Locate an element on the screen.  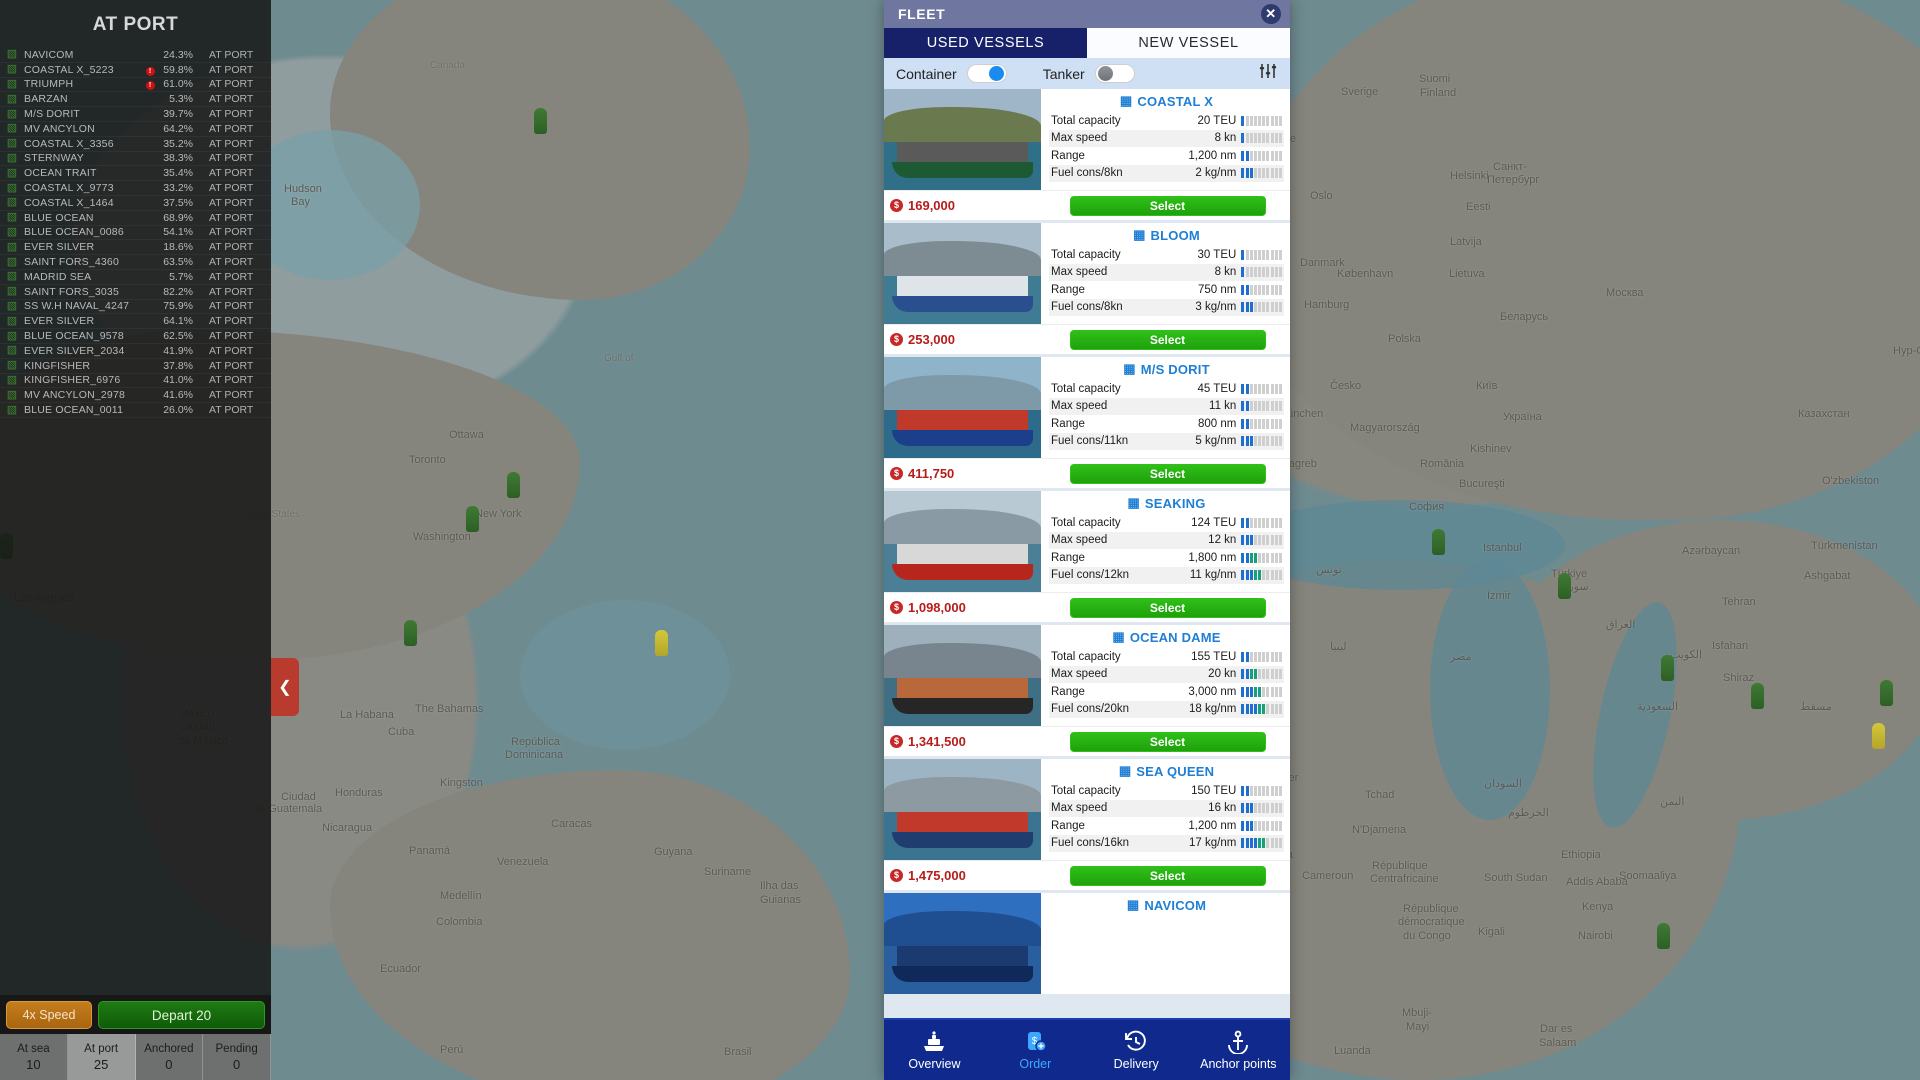
at-port-row: ▧ SAINT FORS_3035 82.2% AT PORT is located at coordinates (135, 292).